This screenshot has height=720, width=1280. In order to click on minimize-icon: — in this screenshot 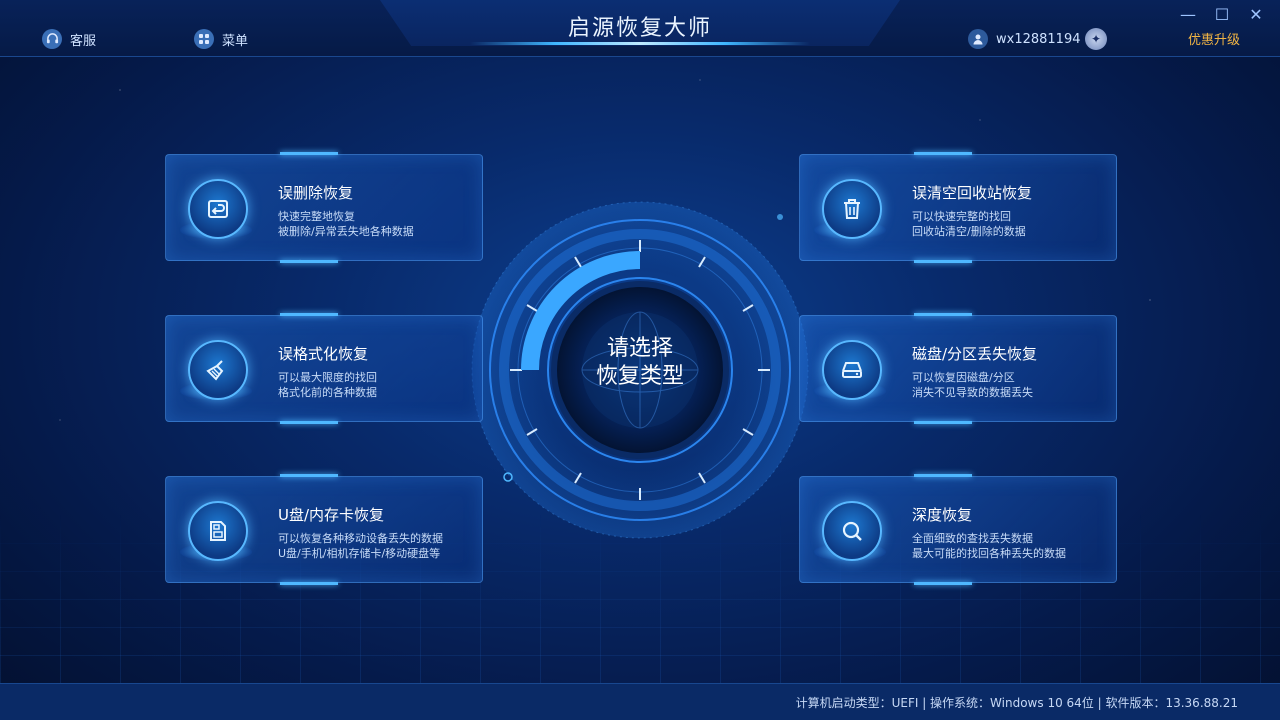, I will do `click(1188, 15)`.